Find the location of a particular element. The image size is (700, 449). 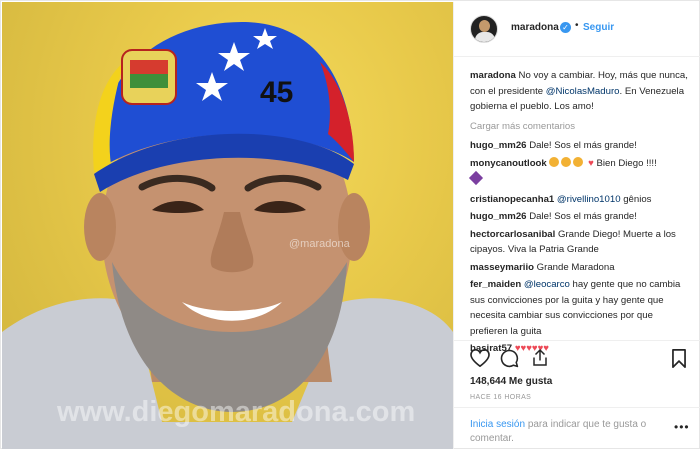

avatar-body is located at coordinates (485, 37).